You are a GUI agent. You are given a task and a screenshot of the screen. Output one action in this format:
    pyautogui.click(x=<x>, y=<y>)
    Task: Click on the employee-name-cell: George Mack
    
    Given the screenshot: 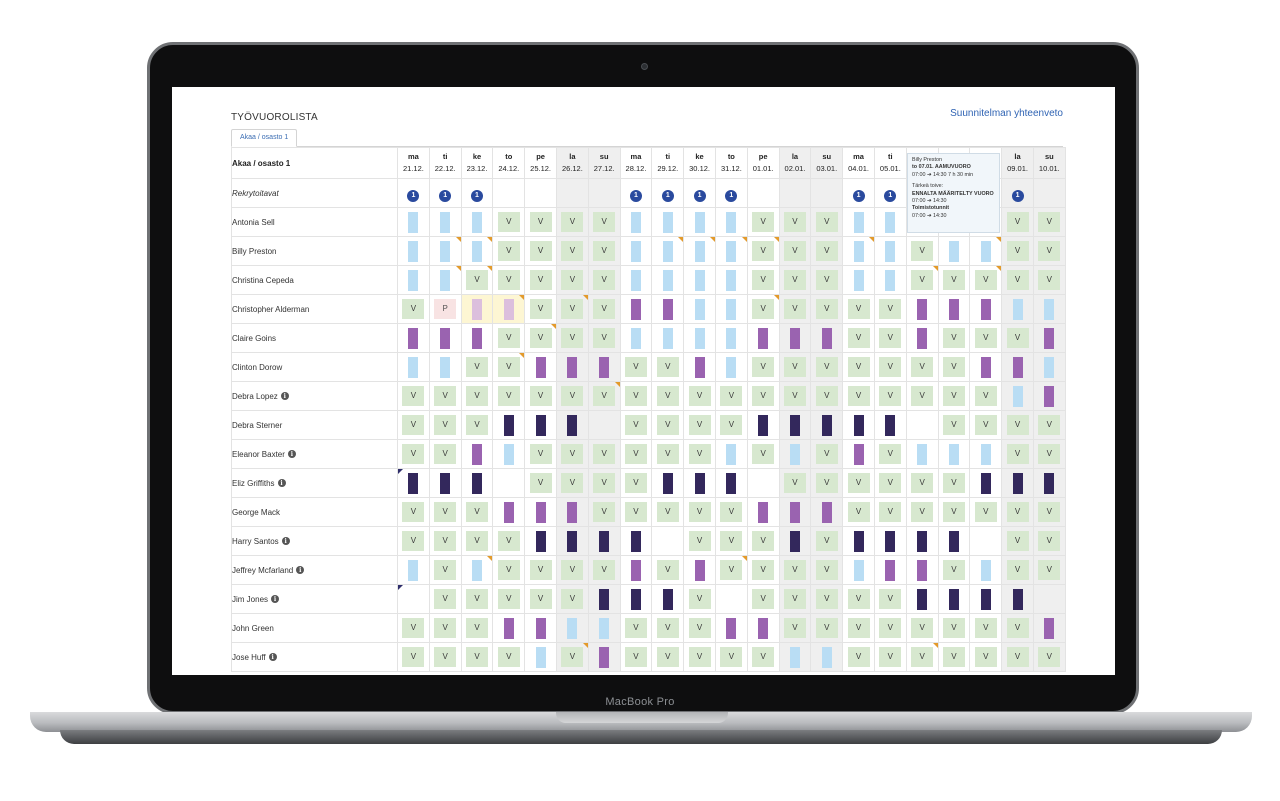 What is the action you would take?
    pyautogui.click(x=314, y=512)
    